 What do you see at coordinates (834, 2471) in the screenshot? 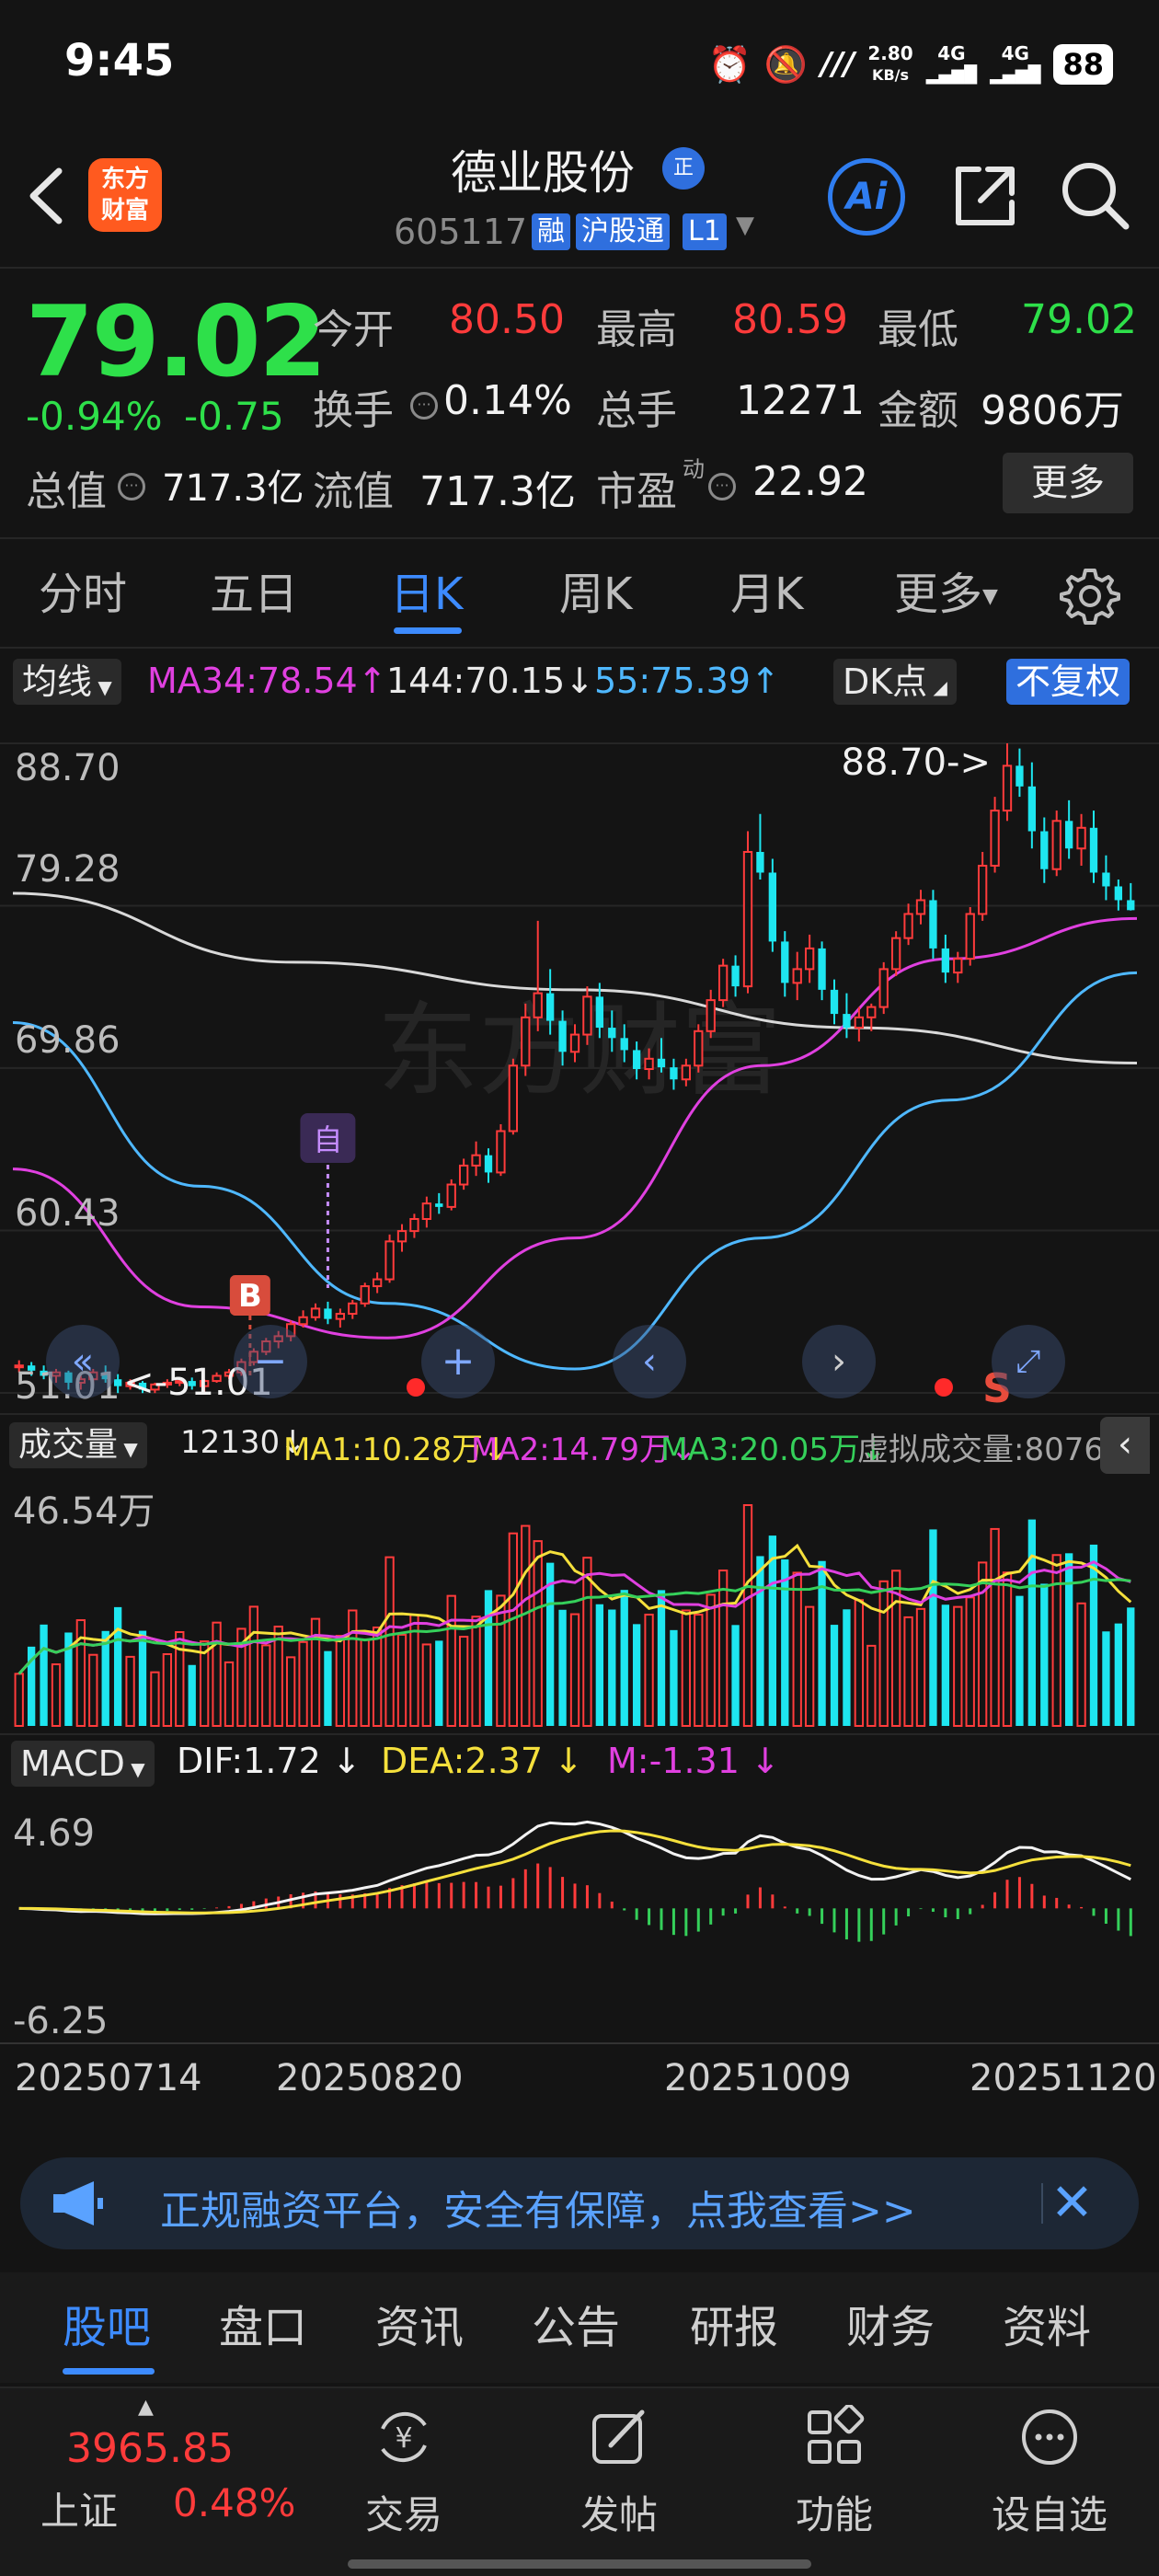
I see `nav-functions: 功能` at bounding box center [834, 2471].